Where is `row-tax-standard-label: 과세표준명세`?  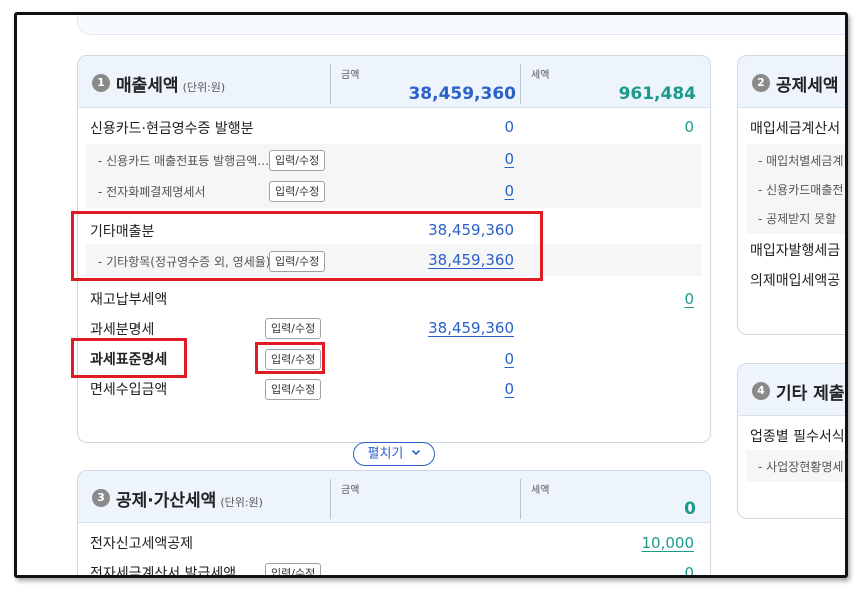
row-tax-standard-label: 과세표준명세 is located at coordinates (129, 360).